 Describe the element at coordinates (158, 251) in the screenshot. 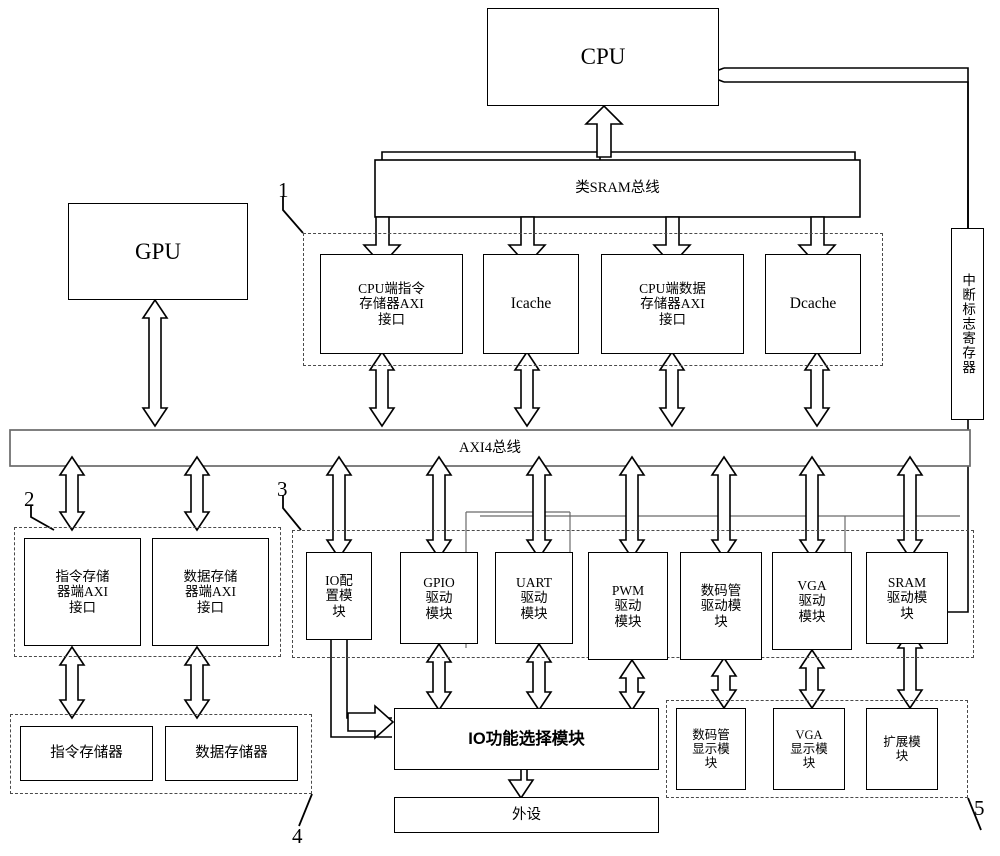

I see `block-gpu: GPU` at that location.